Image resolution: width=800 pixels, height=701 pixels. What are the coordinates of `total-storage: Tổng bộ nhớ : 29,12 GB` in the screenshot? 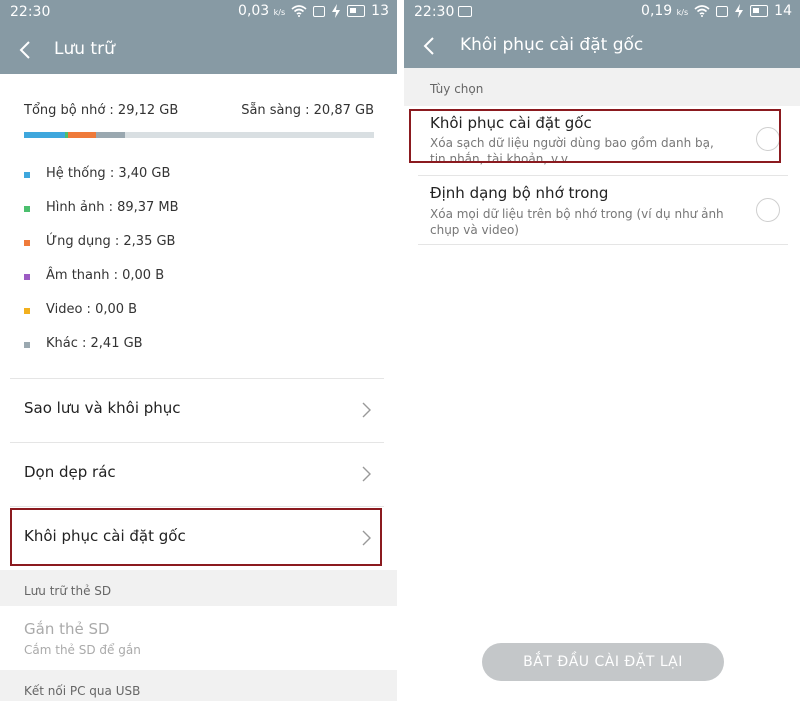 It's located at (101, 110).